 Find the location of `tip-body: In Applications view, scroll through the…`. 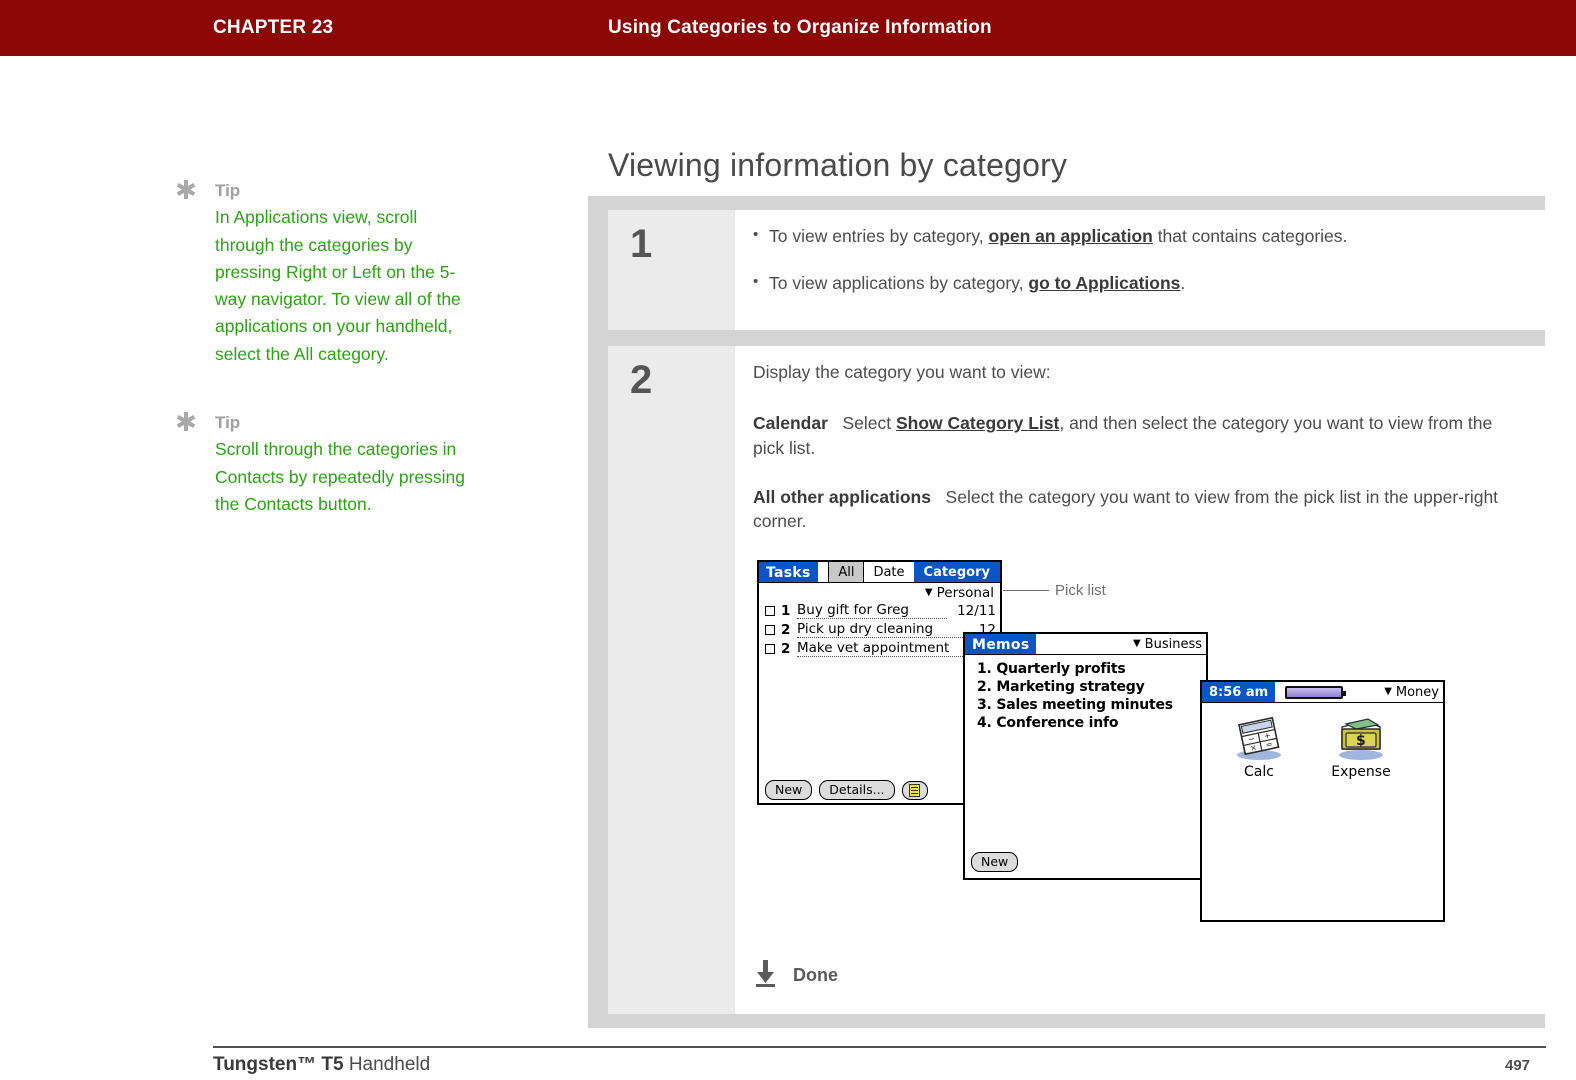

tip-body: In Applications view, scroll through the… is located at coordinates (338, 285).